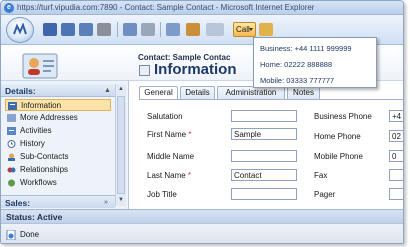 Image resolution: width=410 pixels, height=247 pixels. I want to click on page-done-icon, so click(11, 235).